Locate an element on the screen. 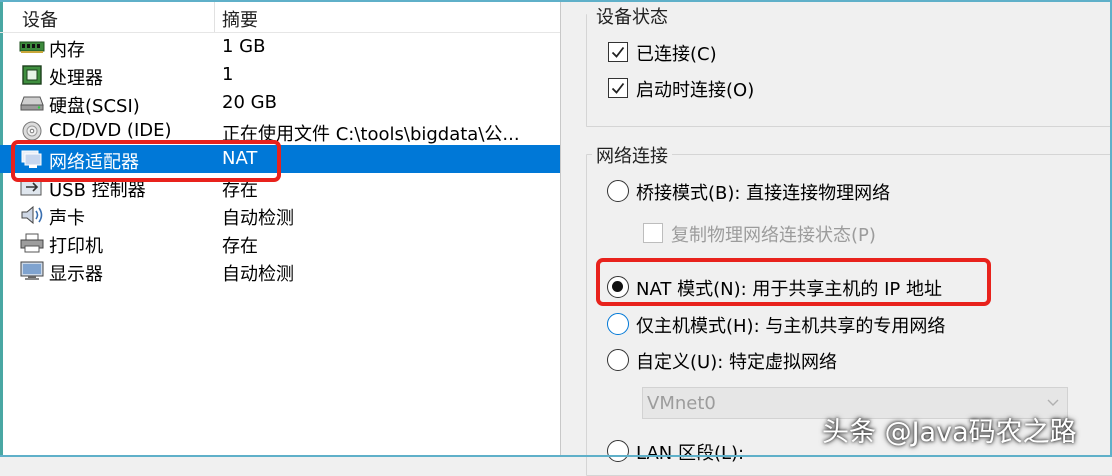 This screenshot has height=476, width=1112. device-summary: 1 is located at coordinates (228, 74).